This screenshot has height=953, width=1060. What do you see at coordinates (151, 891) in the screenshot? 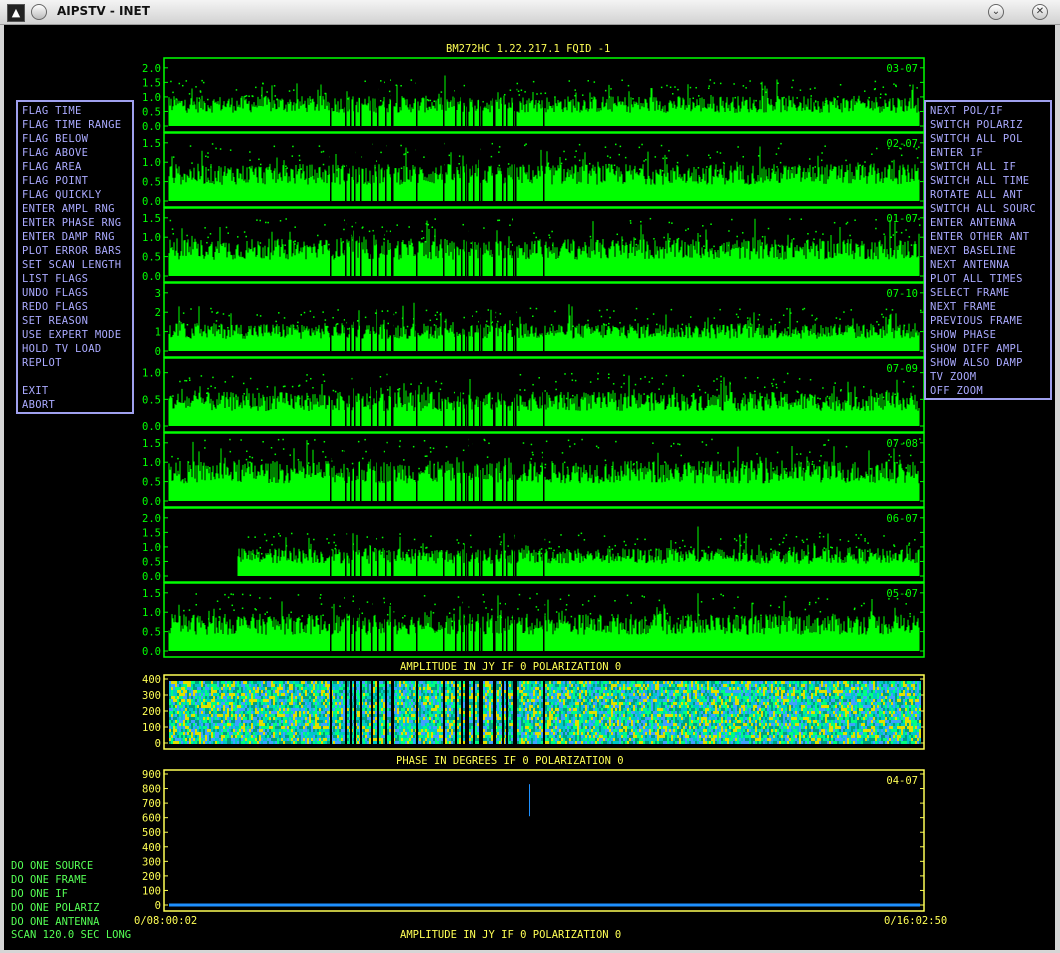
I see `y-tick-label: 100` at bounding box center [151, 891].